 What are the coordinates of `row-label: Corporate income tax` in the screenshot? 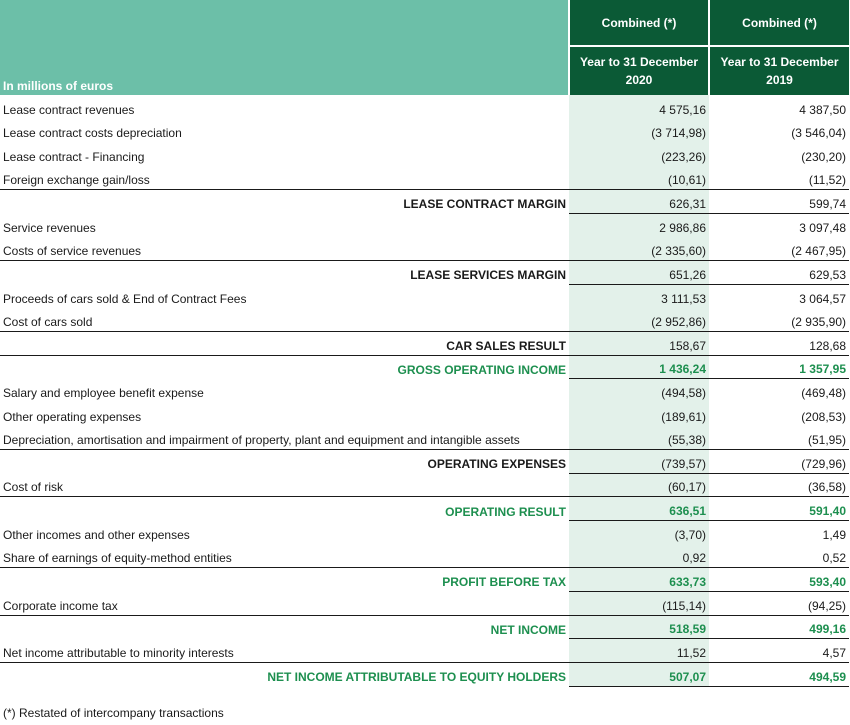 It's located at (60, 605).